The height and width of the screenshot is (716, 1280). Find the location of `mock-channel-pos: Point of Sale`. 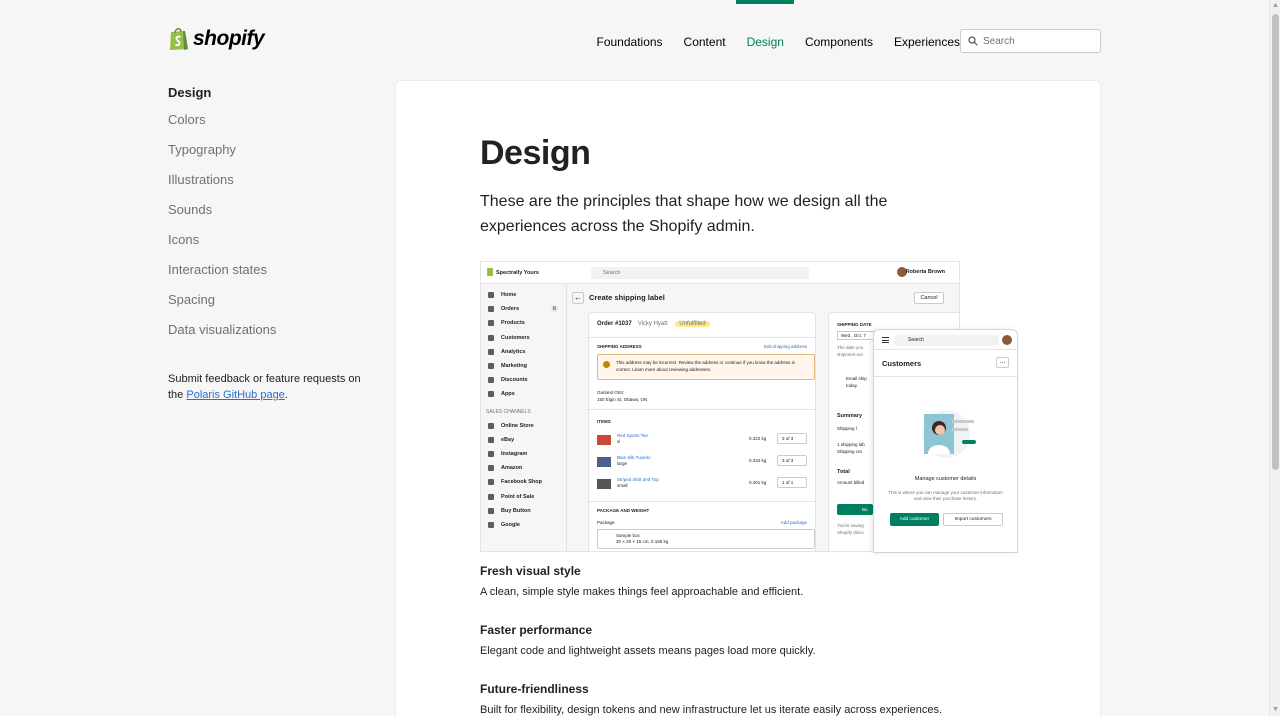

mock-channel-pos: Point of Sale is located at coordinates (523, 496).